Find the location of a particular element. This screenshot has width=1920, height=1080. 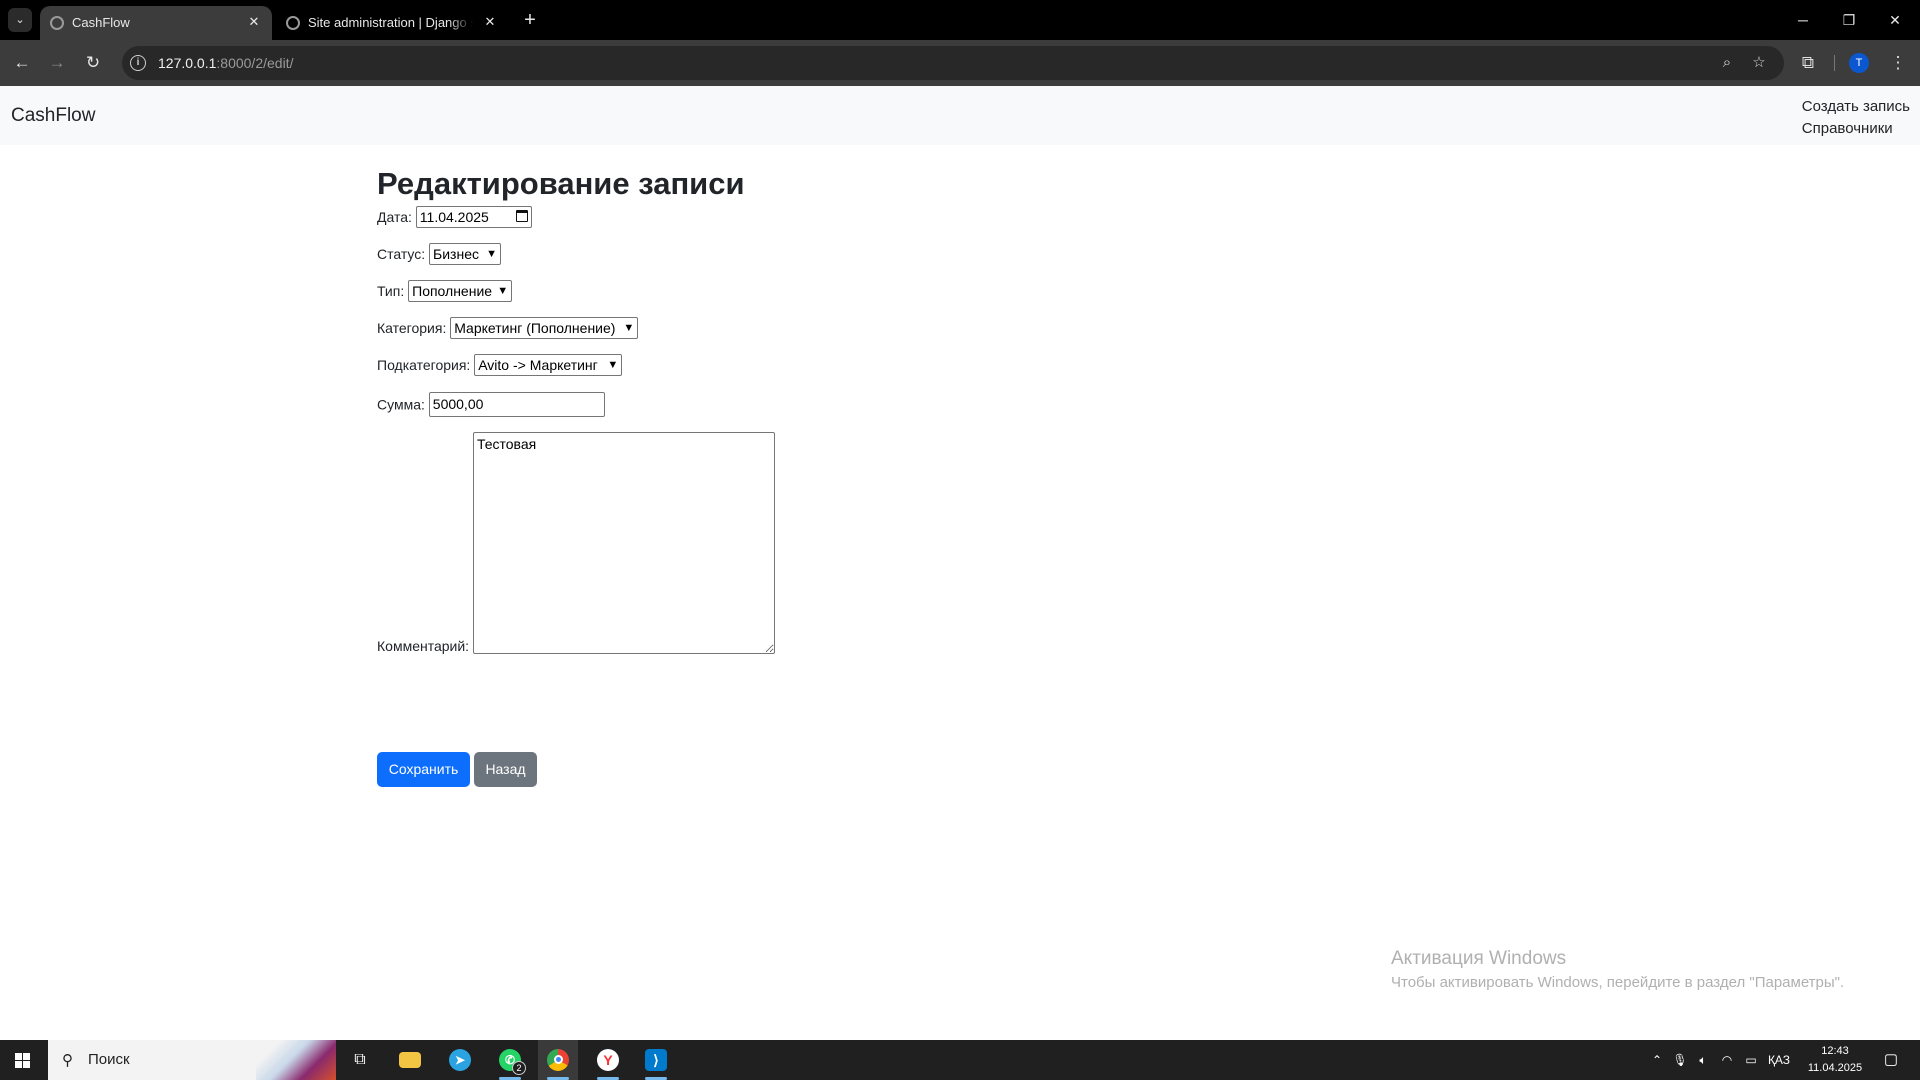

date-label: Дата: is located at coordinates (394, 217).